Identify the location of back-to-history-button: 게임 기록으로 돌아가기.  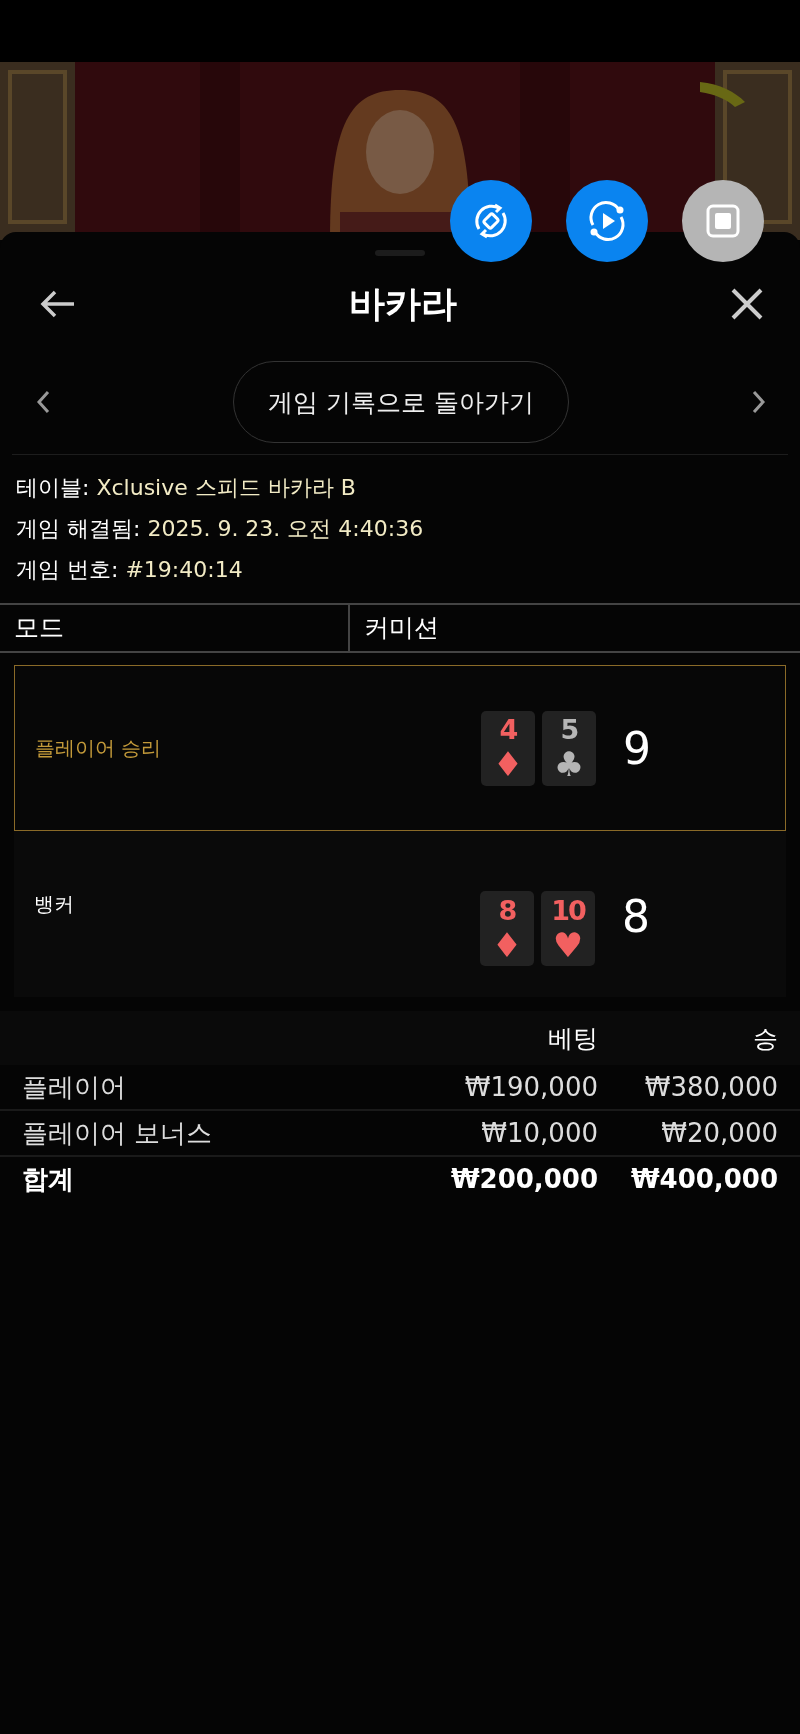
(401, 402).